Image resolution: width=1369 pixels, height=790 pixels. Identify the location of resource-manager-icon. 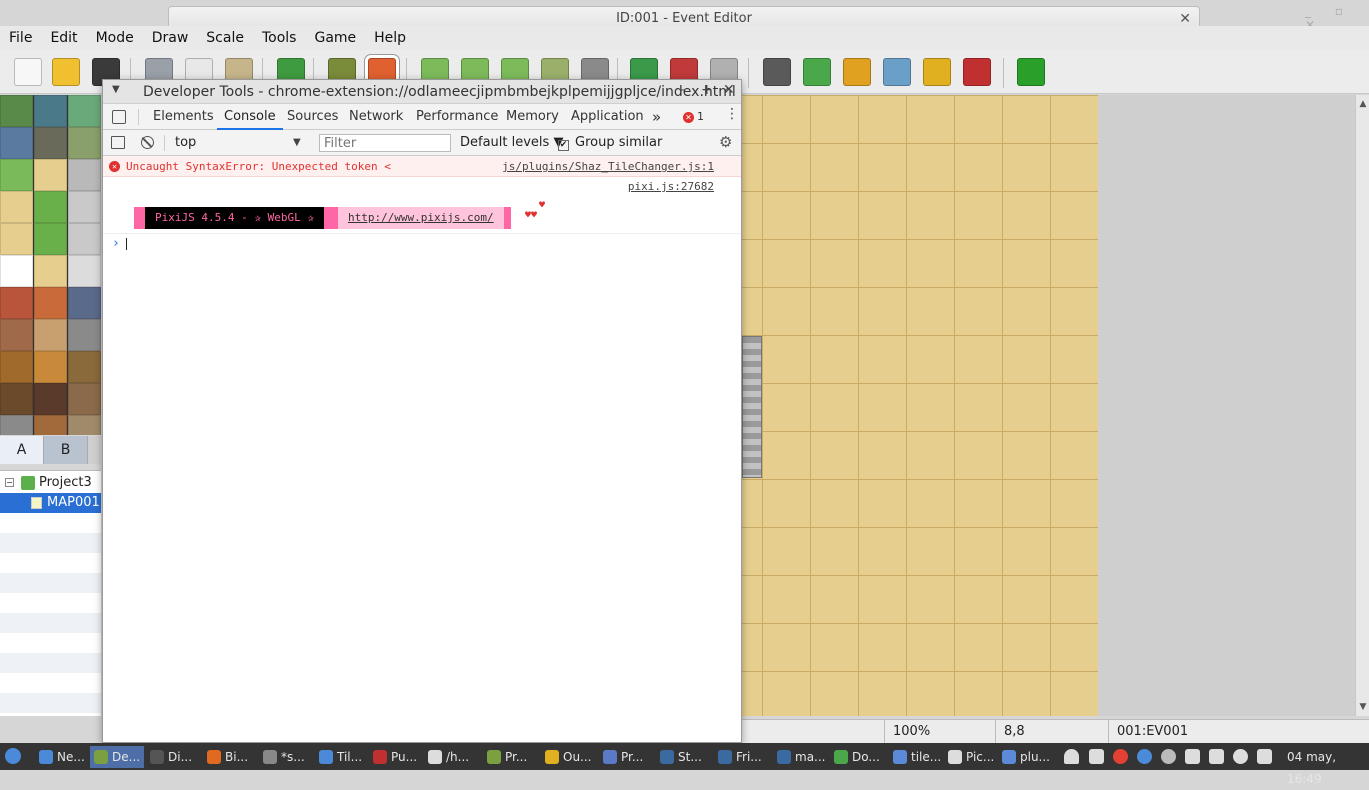
(937, 72).